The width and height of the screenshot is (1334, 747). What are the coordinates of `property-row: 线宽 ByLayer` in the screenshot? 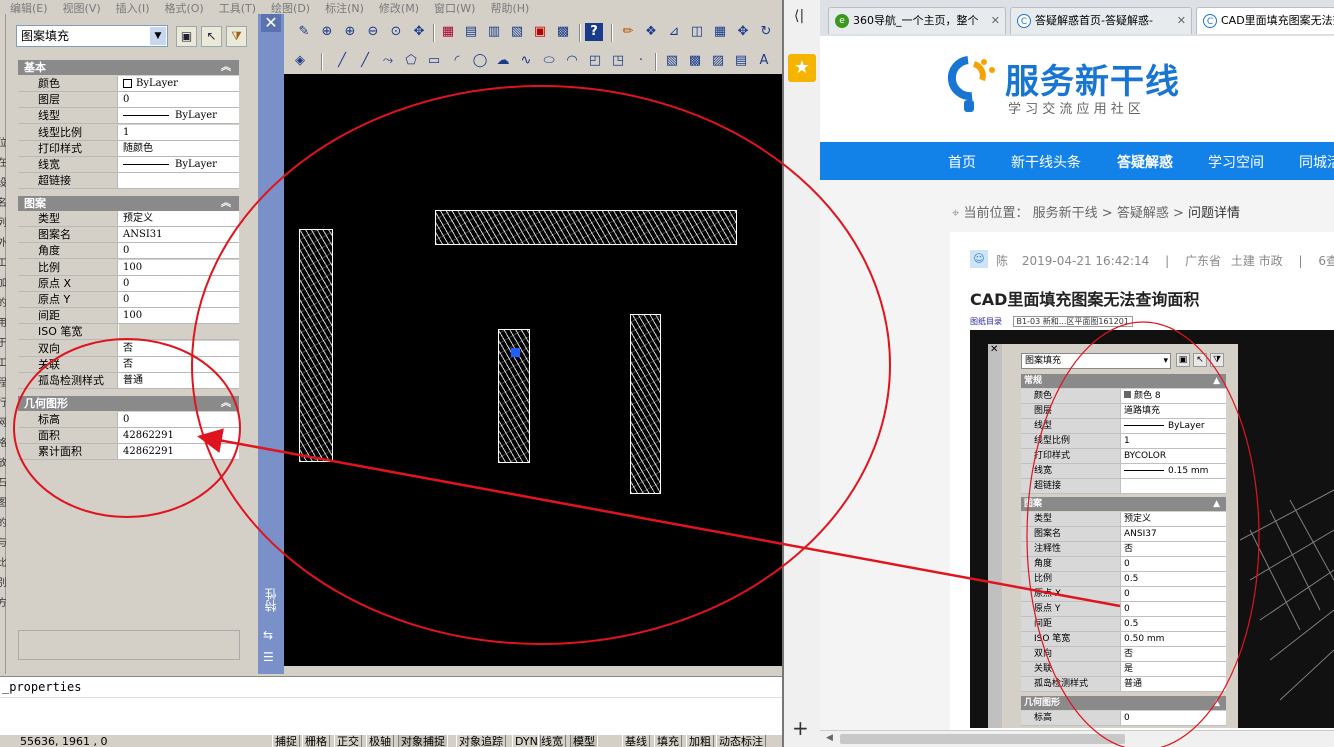 It's located at (128, 165).